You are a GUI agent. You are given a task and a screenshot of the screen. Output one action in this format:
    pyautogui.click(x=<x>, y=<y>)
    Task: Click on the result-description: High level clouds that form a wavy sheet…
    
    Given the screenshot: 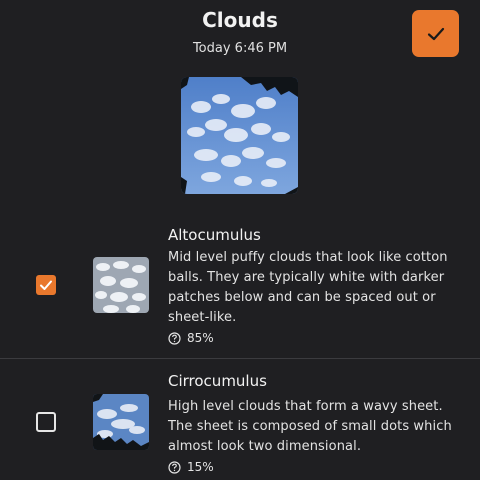 What is the action you would take?
    pyautogui.click(x=310, y=426)
    